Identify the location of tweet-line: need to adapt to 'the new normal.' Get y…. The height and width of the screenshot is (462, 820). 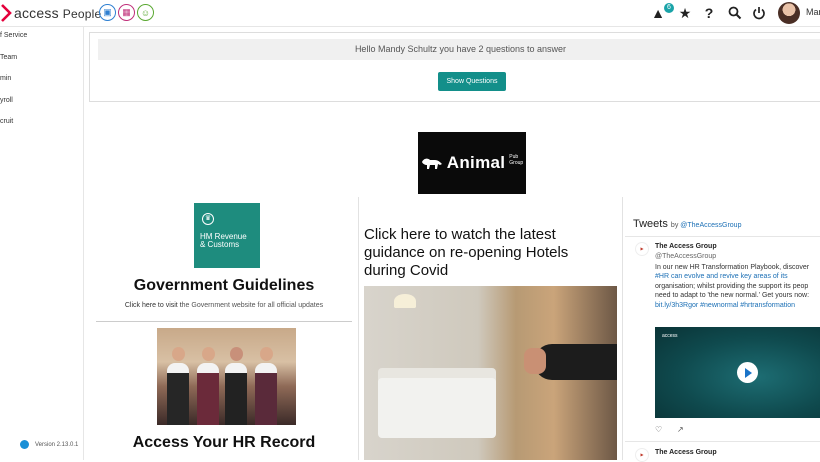
(732, 296).